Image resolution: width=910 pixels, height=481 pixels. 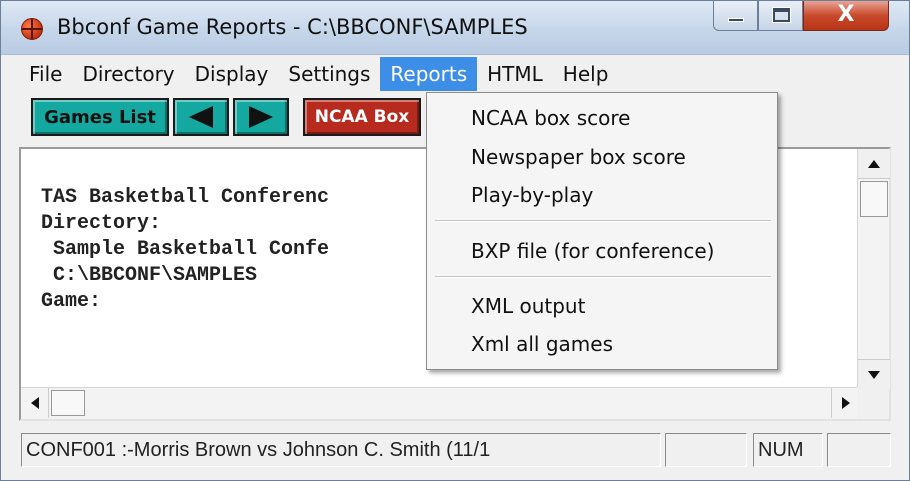 I want to click on scroll-right-button, so click(x=845, y=403).